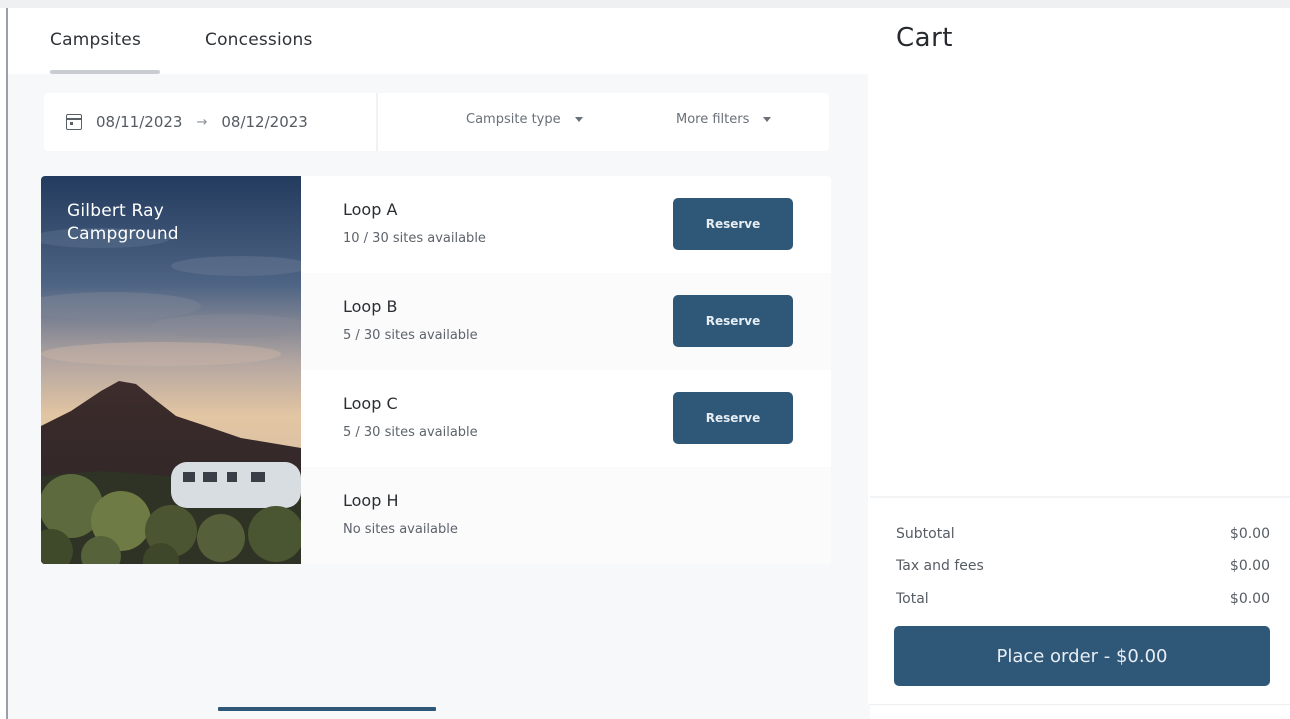  I want to click on trailer, so click(236, 485).